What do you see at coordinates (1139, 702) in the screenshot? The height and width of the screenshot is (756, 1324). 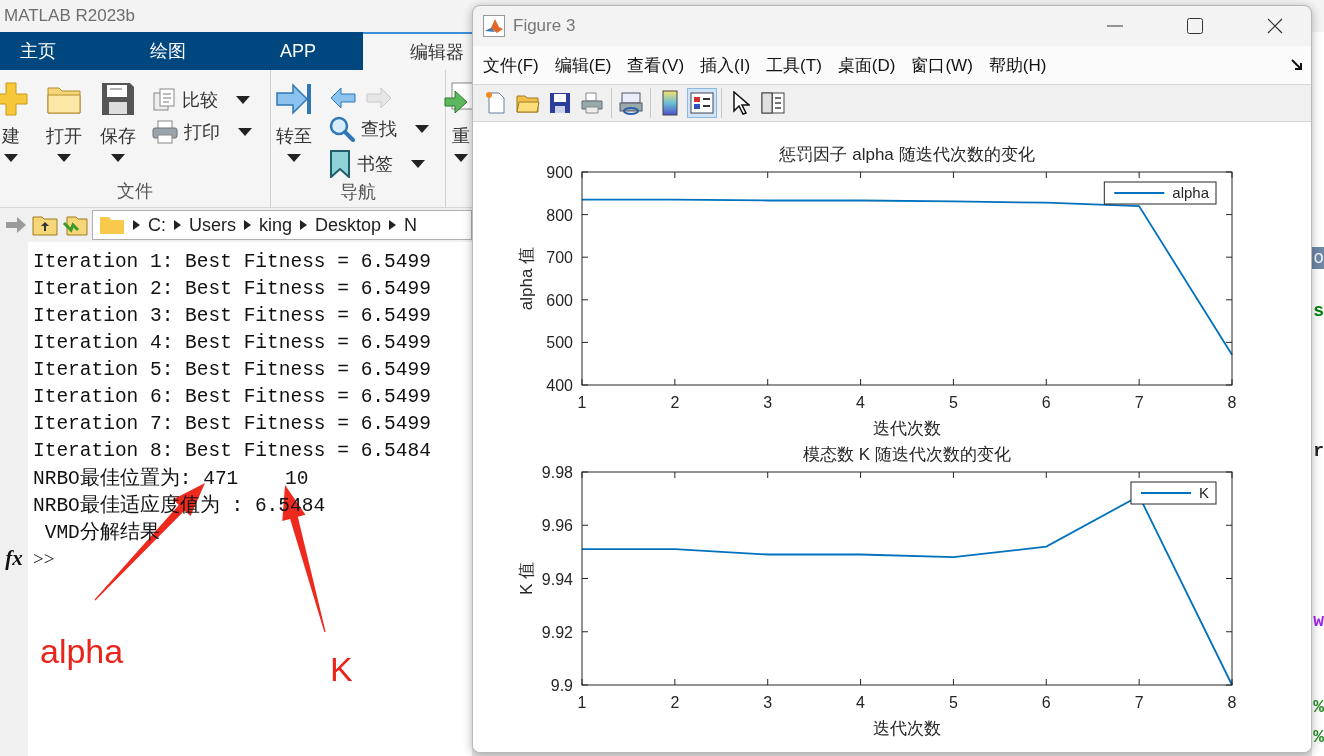 I see `tick-label: 7` at bounding box center [1139, 702].